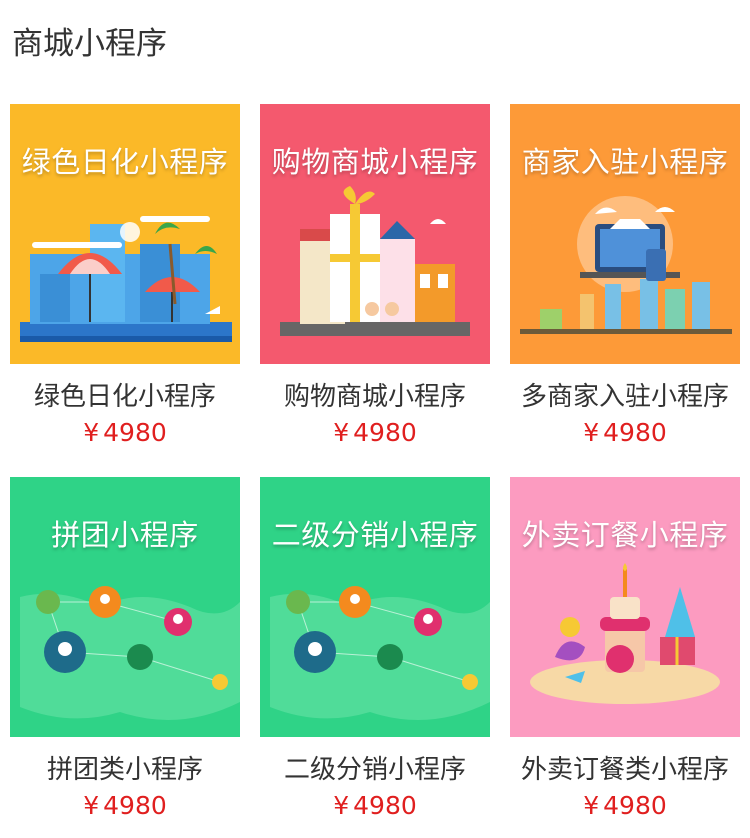 The width and height of the screenshot is (750, 838). What do you see at coordinates (127, 767) in the screenshot?
I see `product-name: 拼团类小程序` at bounding box center [127, 767].